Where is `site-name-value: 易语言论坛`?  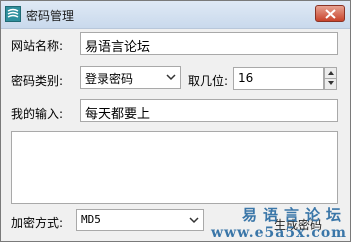 site-name-value: 易语言论坛 is located at coordinates (118, 47).